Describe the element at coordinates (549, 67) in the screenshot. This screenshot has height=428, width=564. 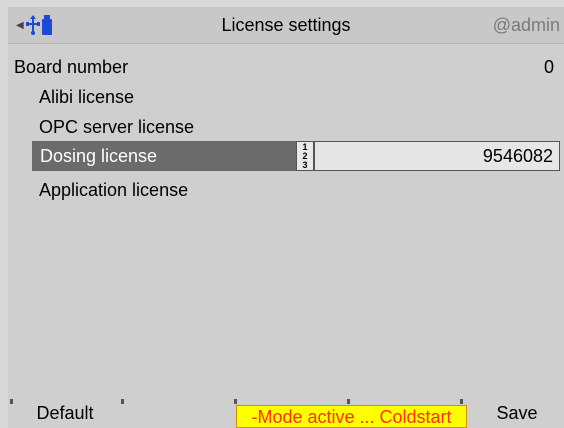
I see `board-number-value: 0` at that location.